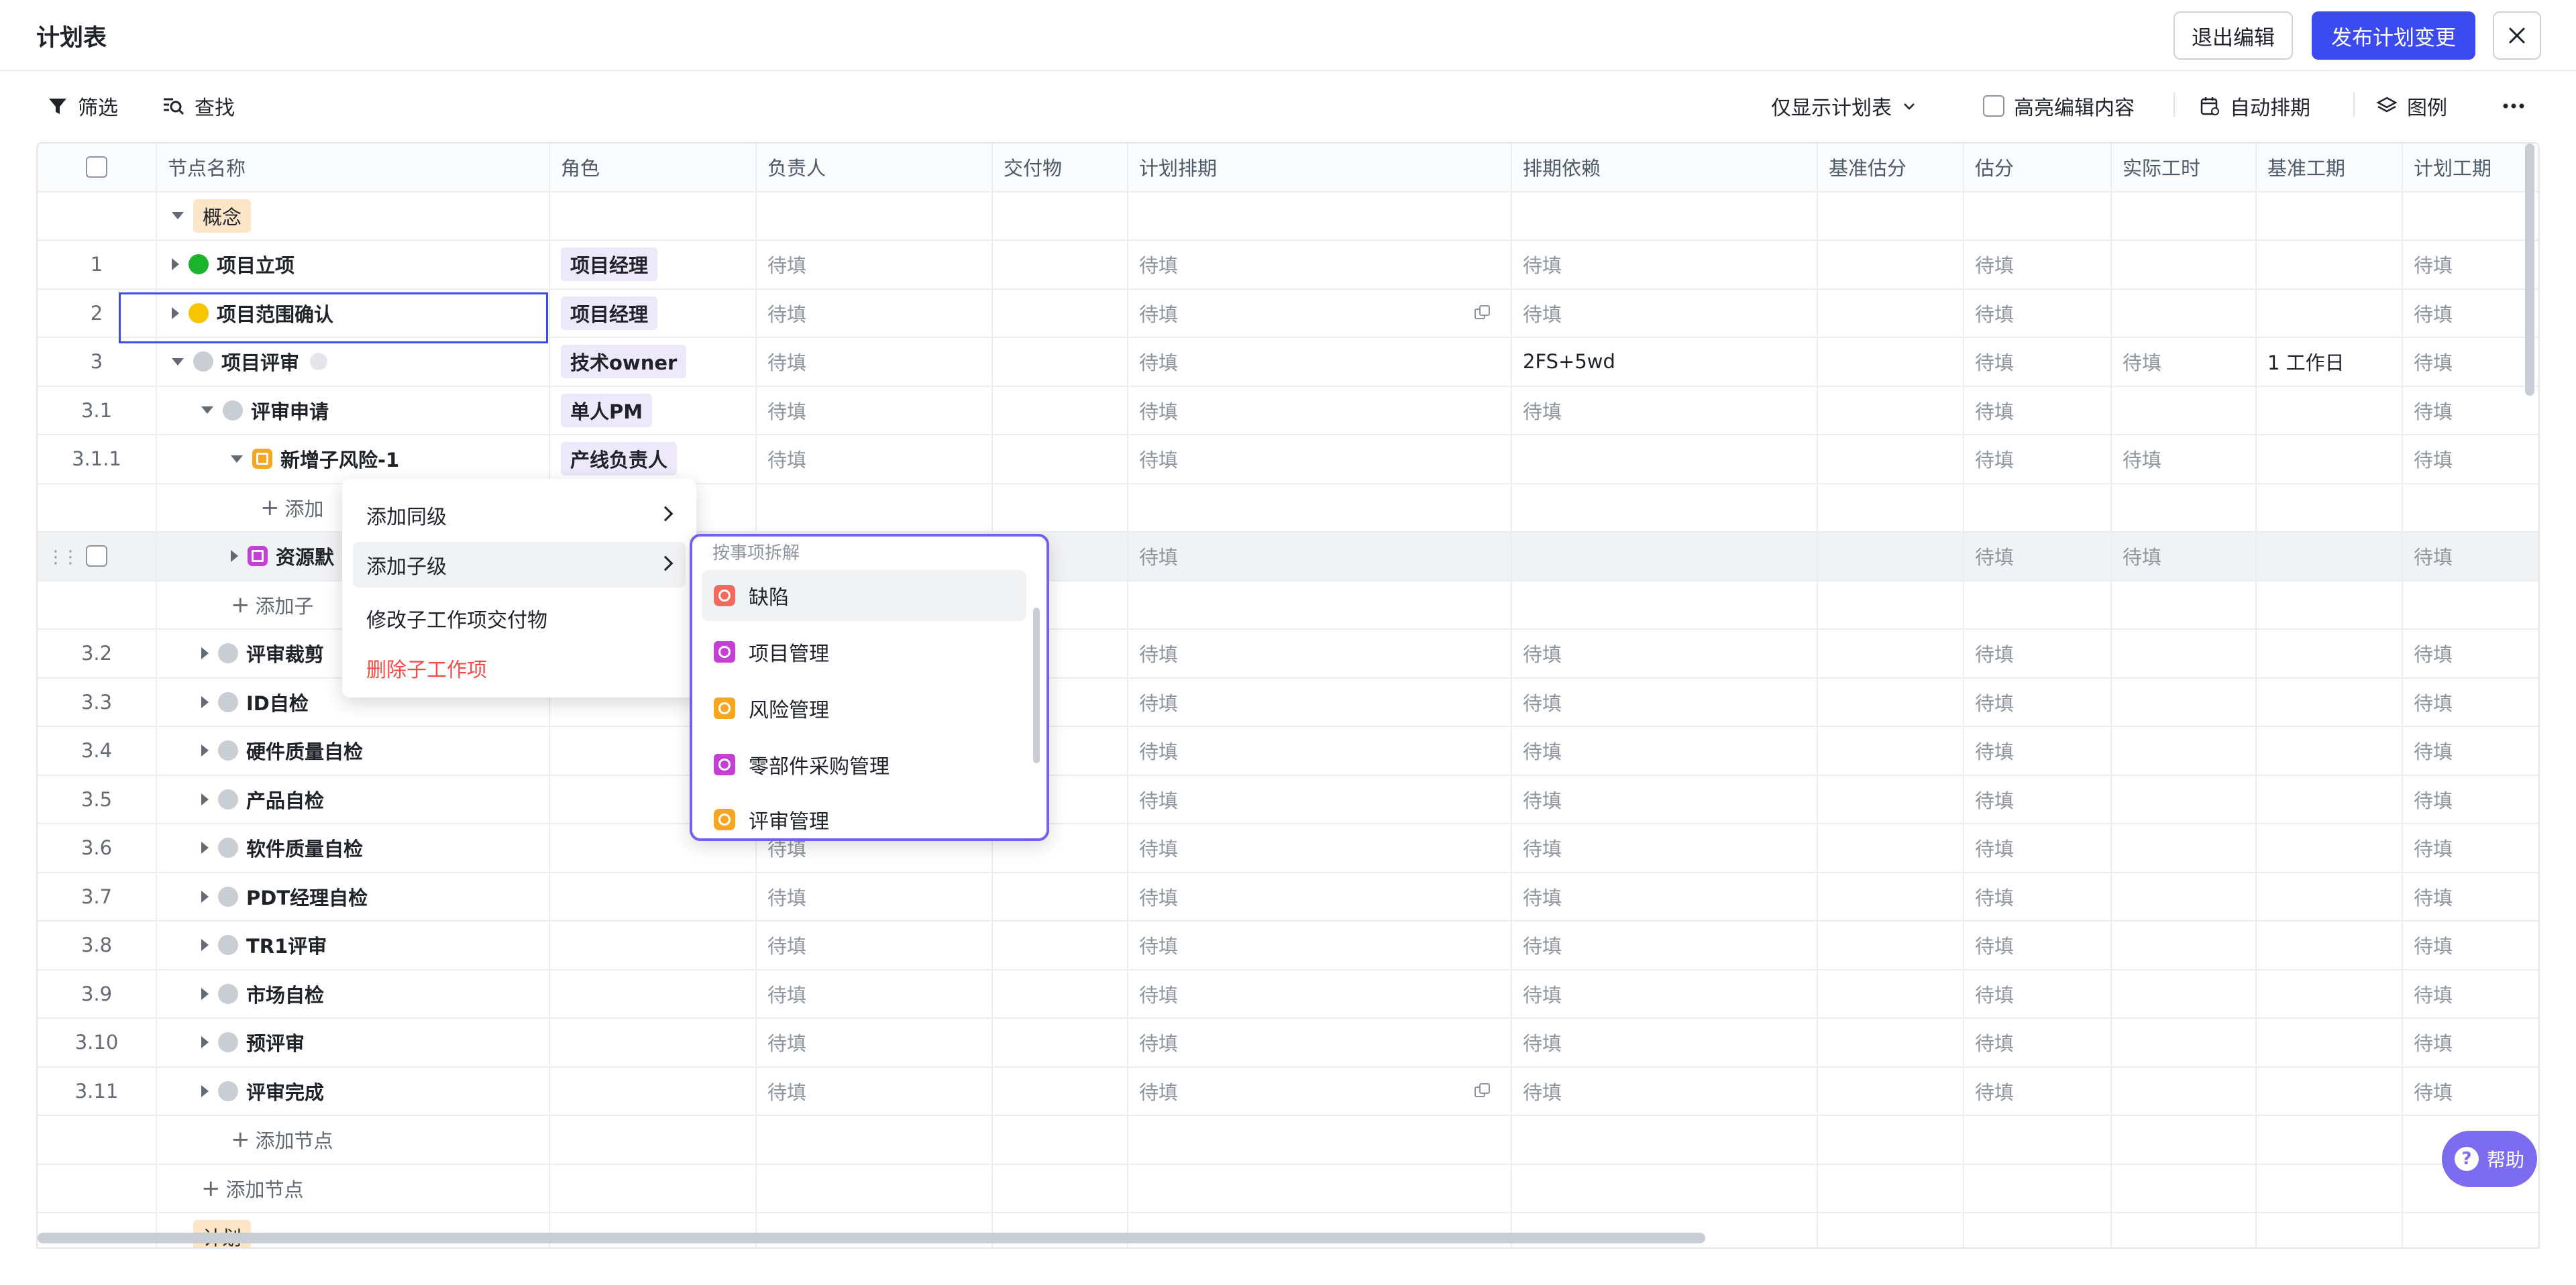 The width and height of the screenshot is (2576, 1285). Describe the element at coordinates (2059, 106) in the screenshot. I see `highlight-toggle: 高亮编辑内容` at that location.